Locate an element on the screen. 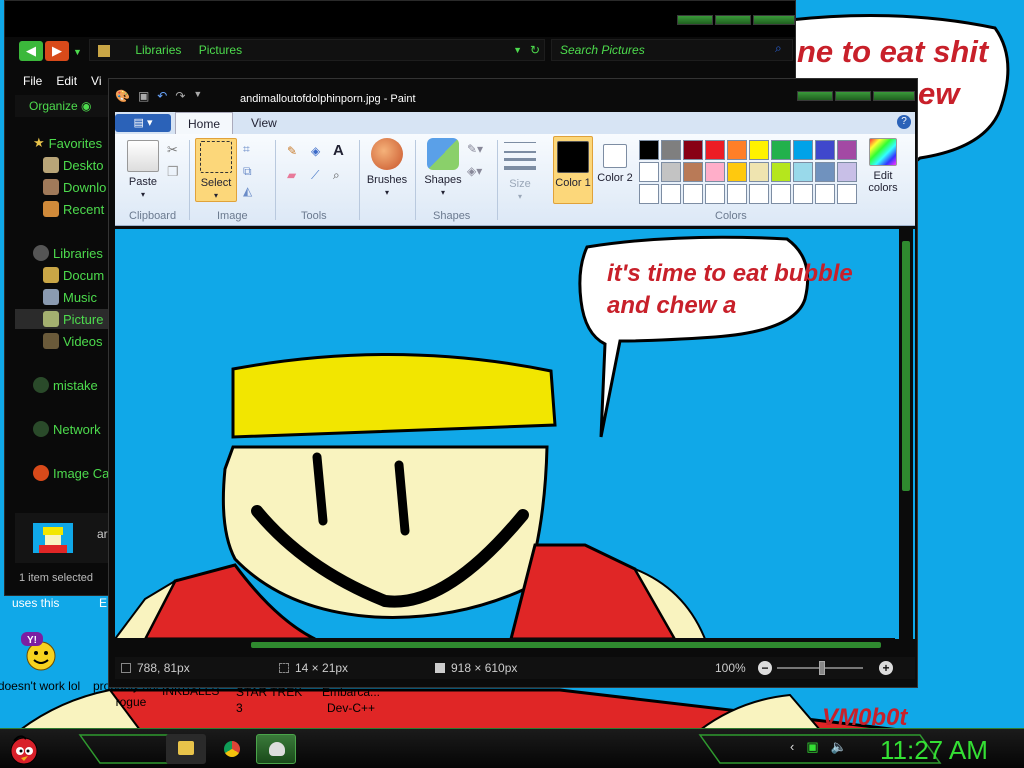  text-icon: A is located at coordinates (341, 150).